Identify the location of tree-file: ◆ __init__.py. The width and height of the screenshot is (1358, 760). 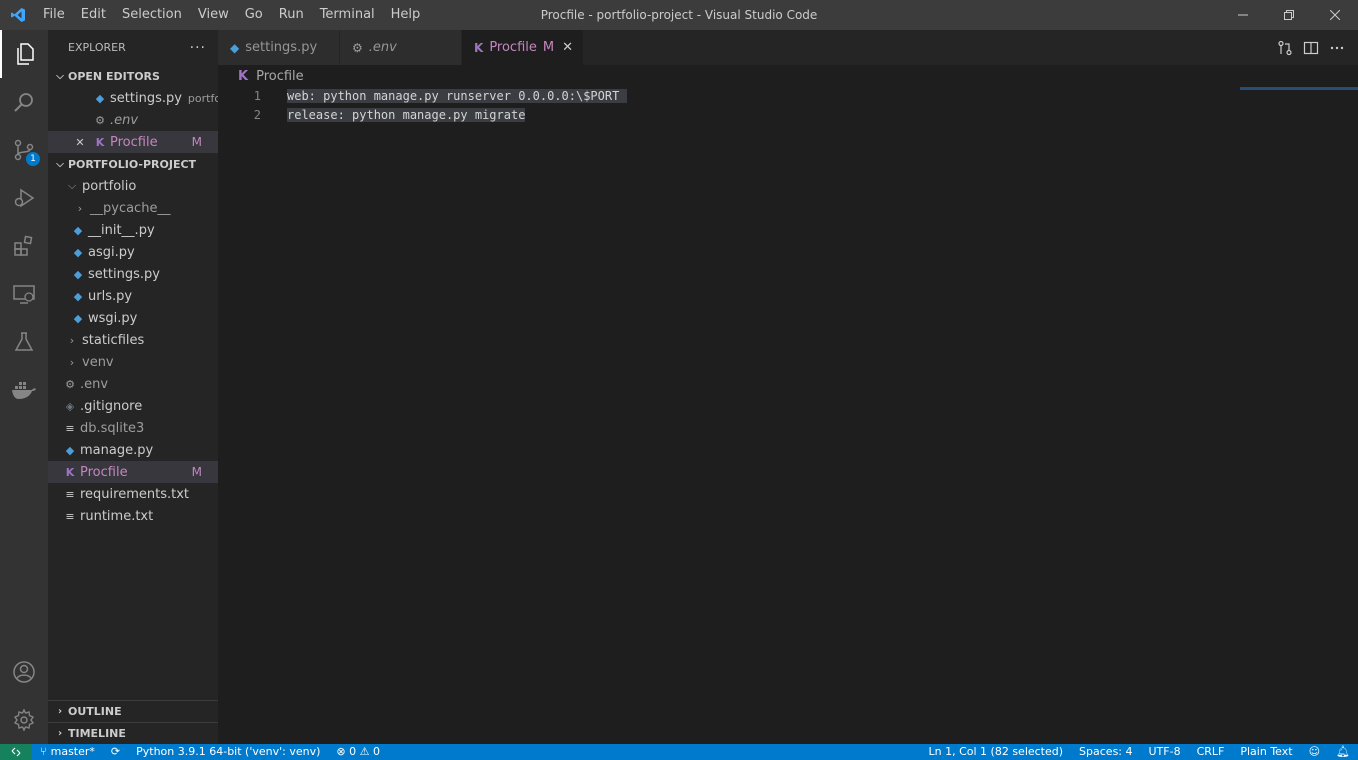
(133, 230).